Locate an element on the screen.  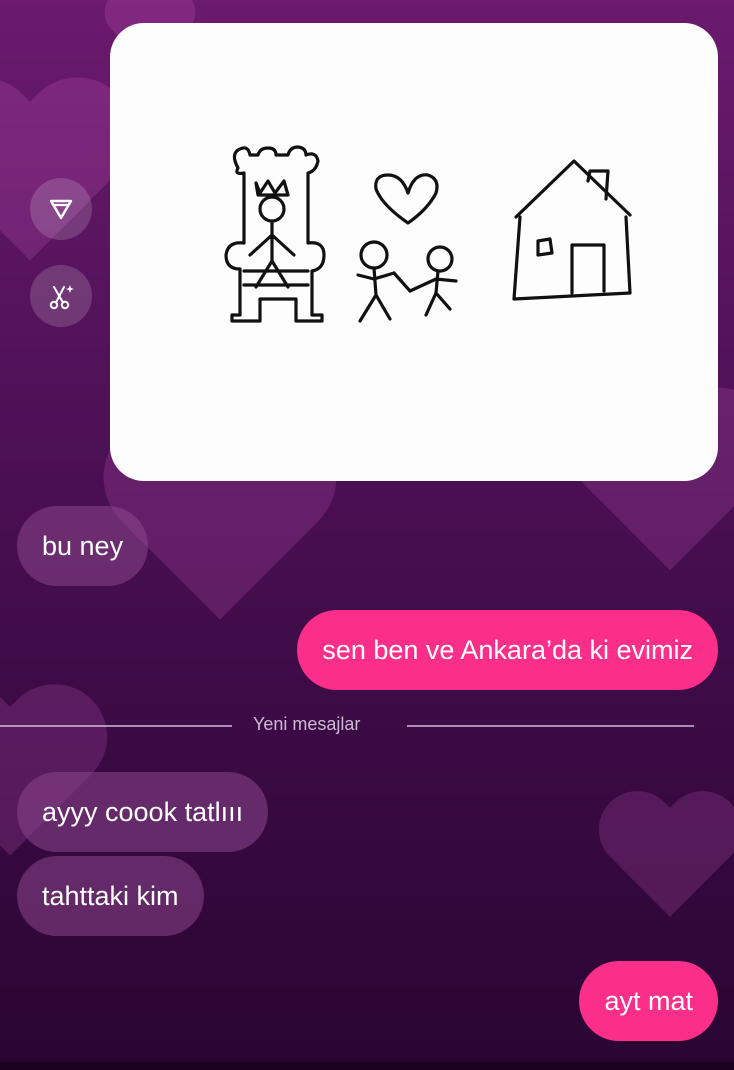
message-text: ayt mat is located at coordinates (648, 1000).